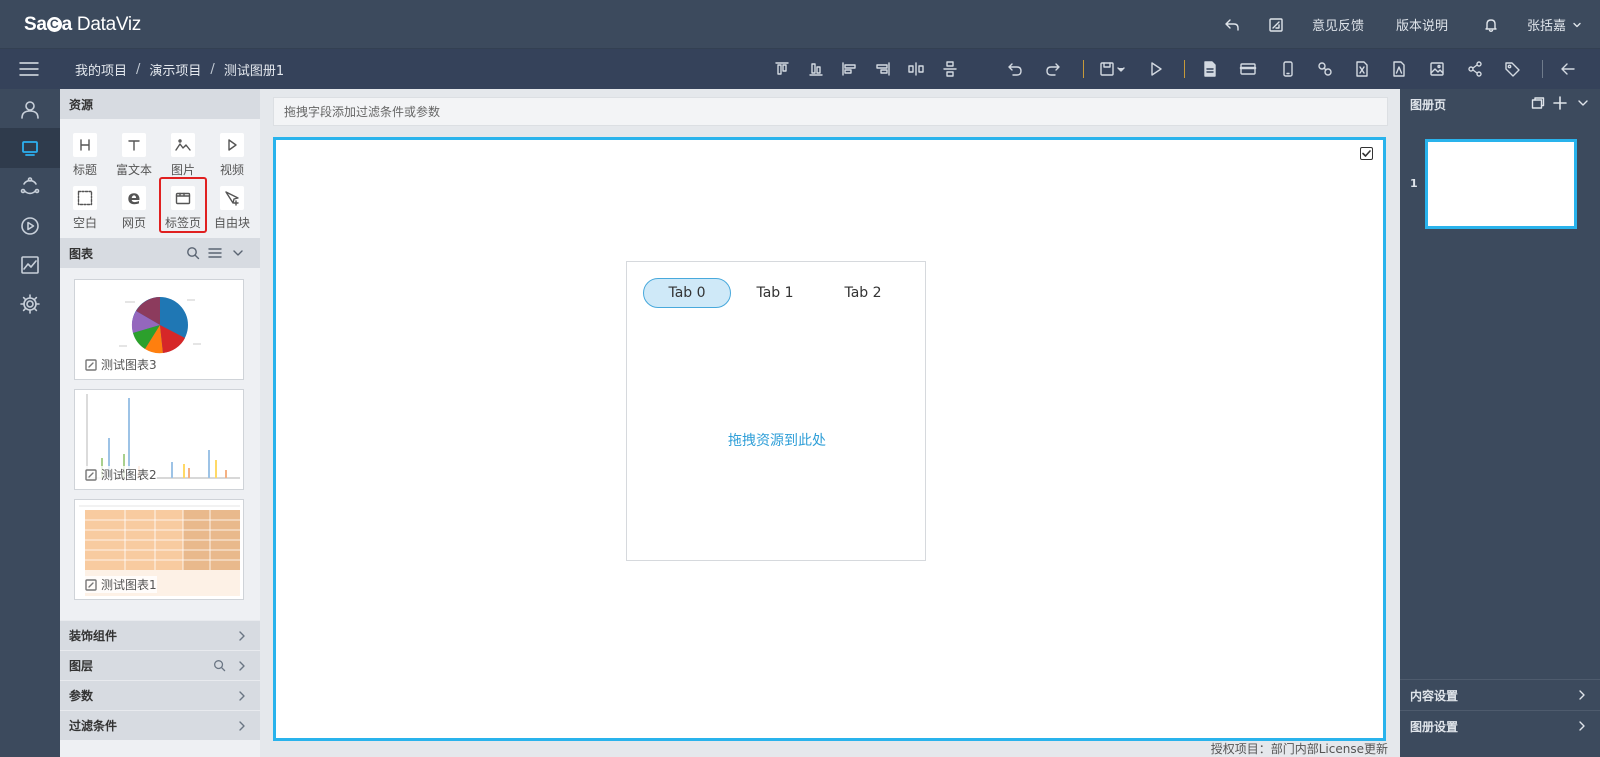  I want to click on free-block-icon, so click(232, 198).